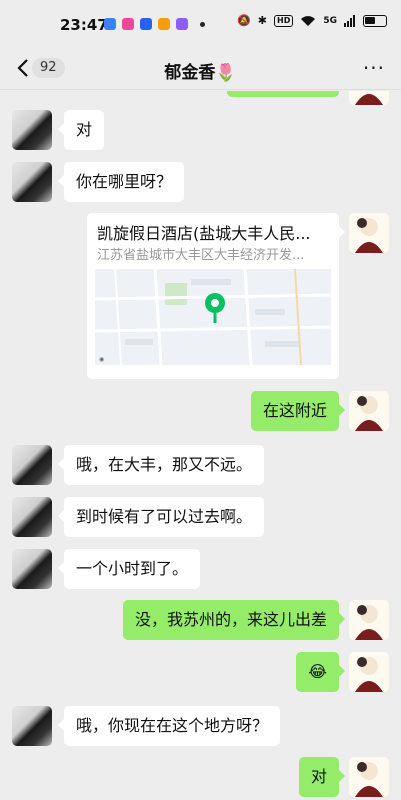 This screenshot has height=800, width=401. I want to click on incoming-message: 对, so click(81, 130).